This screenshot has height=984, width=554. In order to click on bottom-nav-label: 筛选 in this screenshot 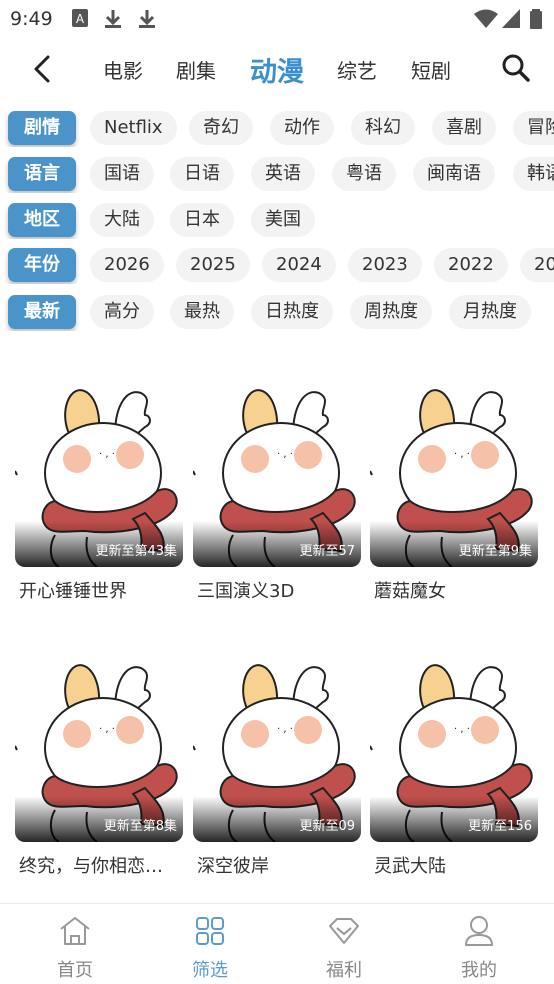, I will do `click(210, 970)`.